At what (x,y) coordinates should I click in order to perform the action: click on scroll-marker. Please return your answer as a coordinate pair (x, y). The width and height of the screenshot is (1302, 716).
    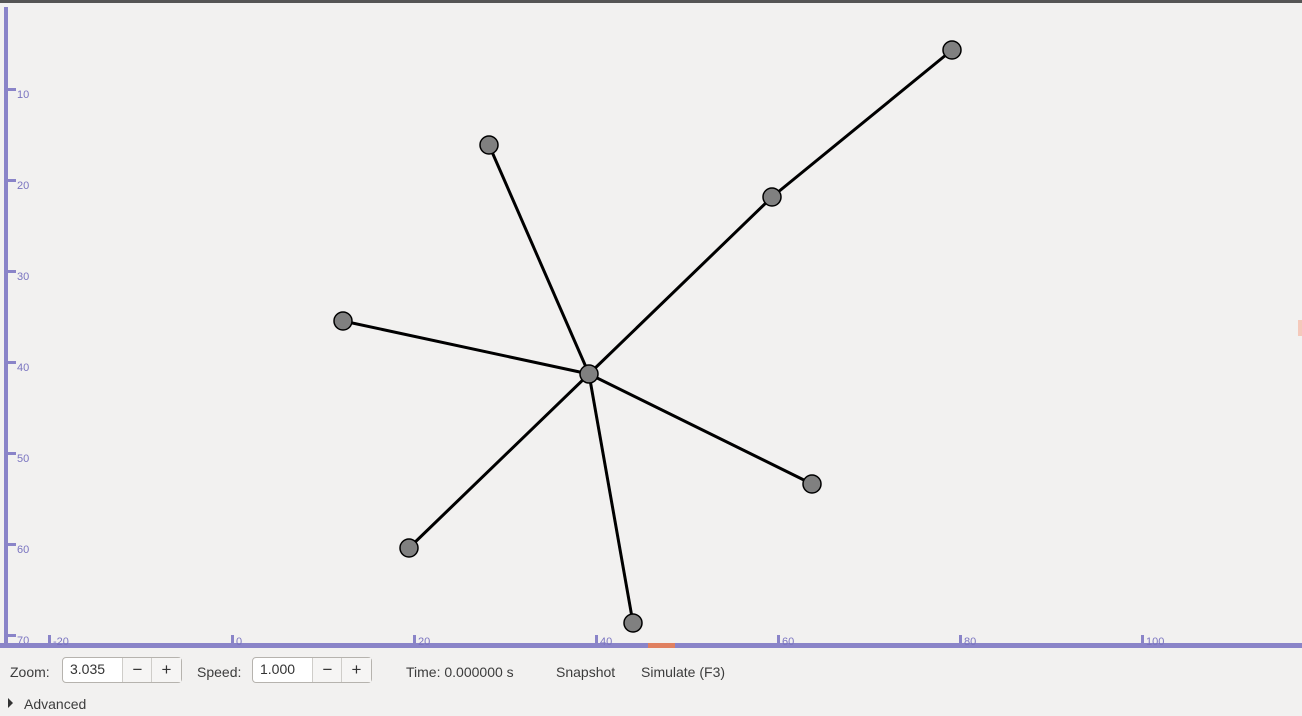
    Looking at the image, I should click on (1300, 328).